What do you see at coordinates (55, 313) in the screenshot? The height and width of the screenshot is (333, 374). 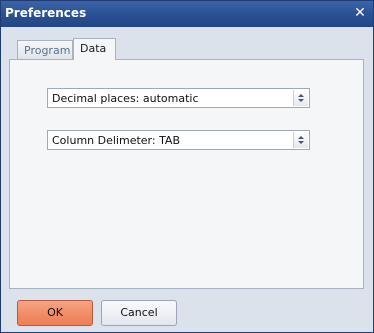 I see `ok-button: OK` at bounding box center [55, 313].